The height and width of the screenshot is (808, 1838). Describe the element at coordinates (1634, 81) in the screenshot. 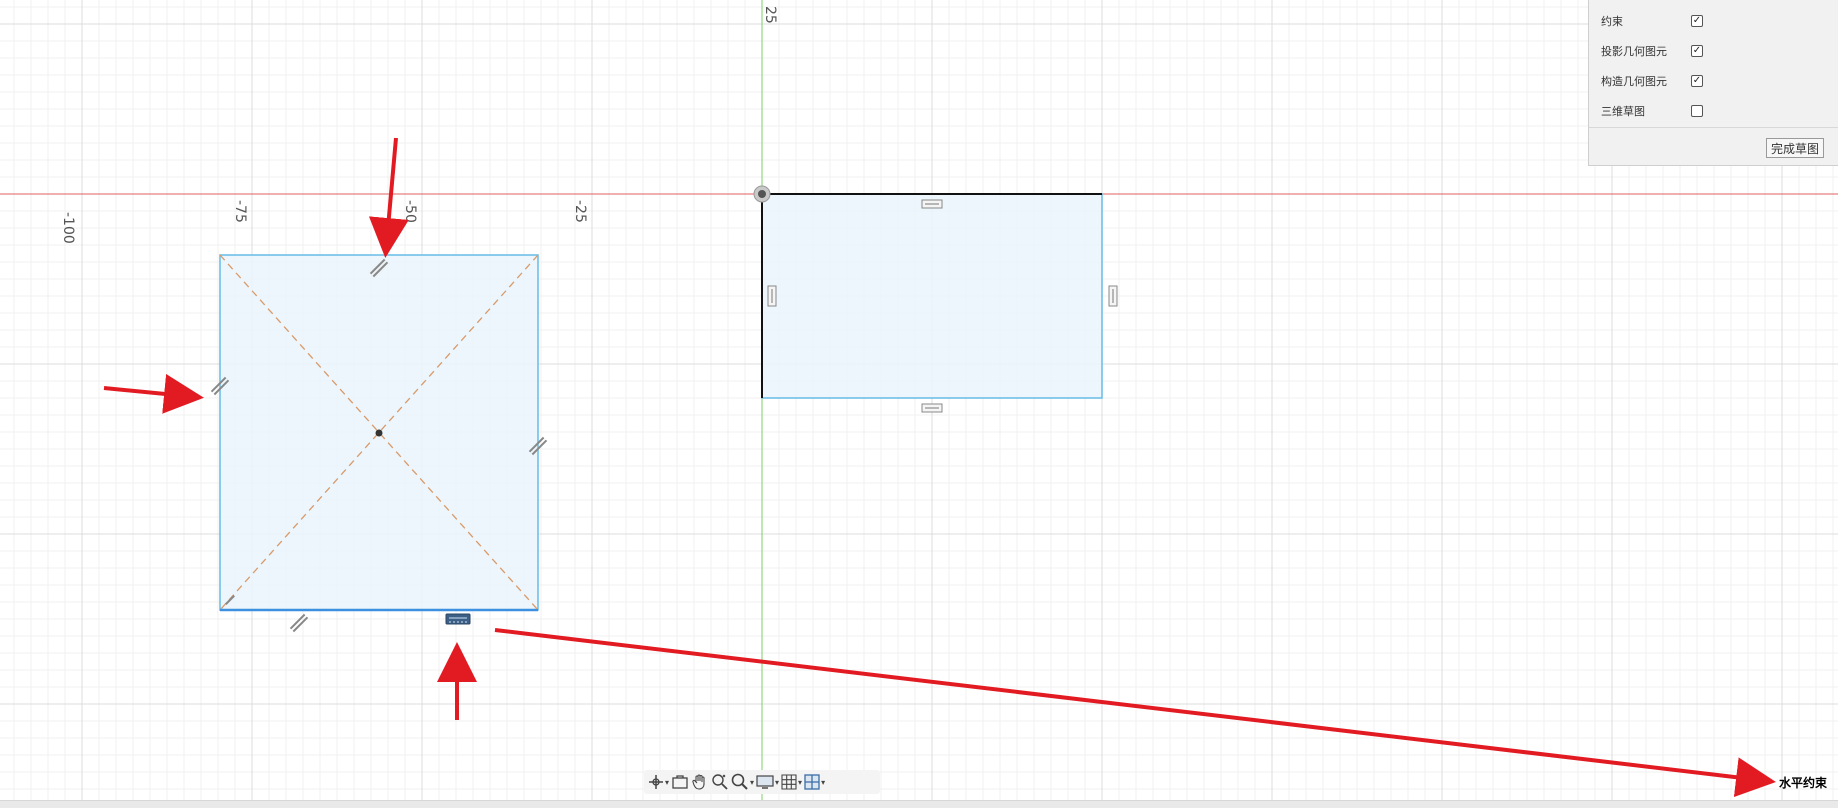

I see `palette-label: 构造几何图元` at that location.